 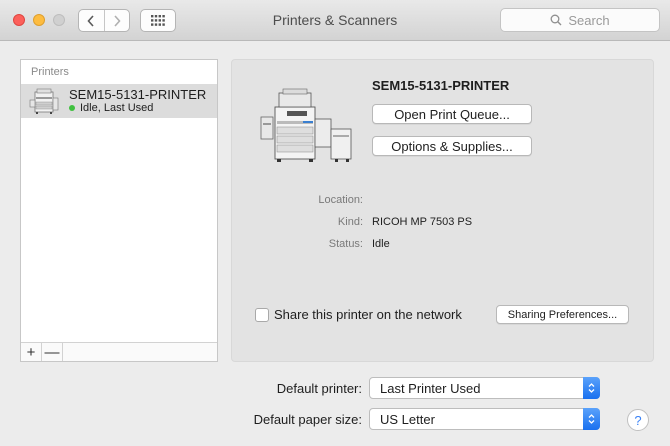 I want to click on add-printer-button: +, so click(x=31, y=352).